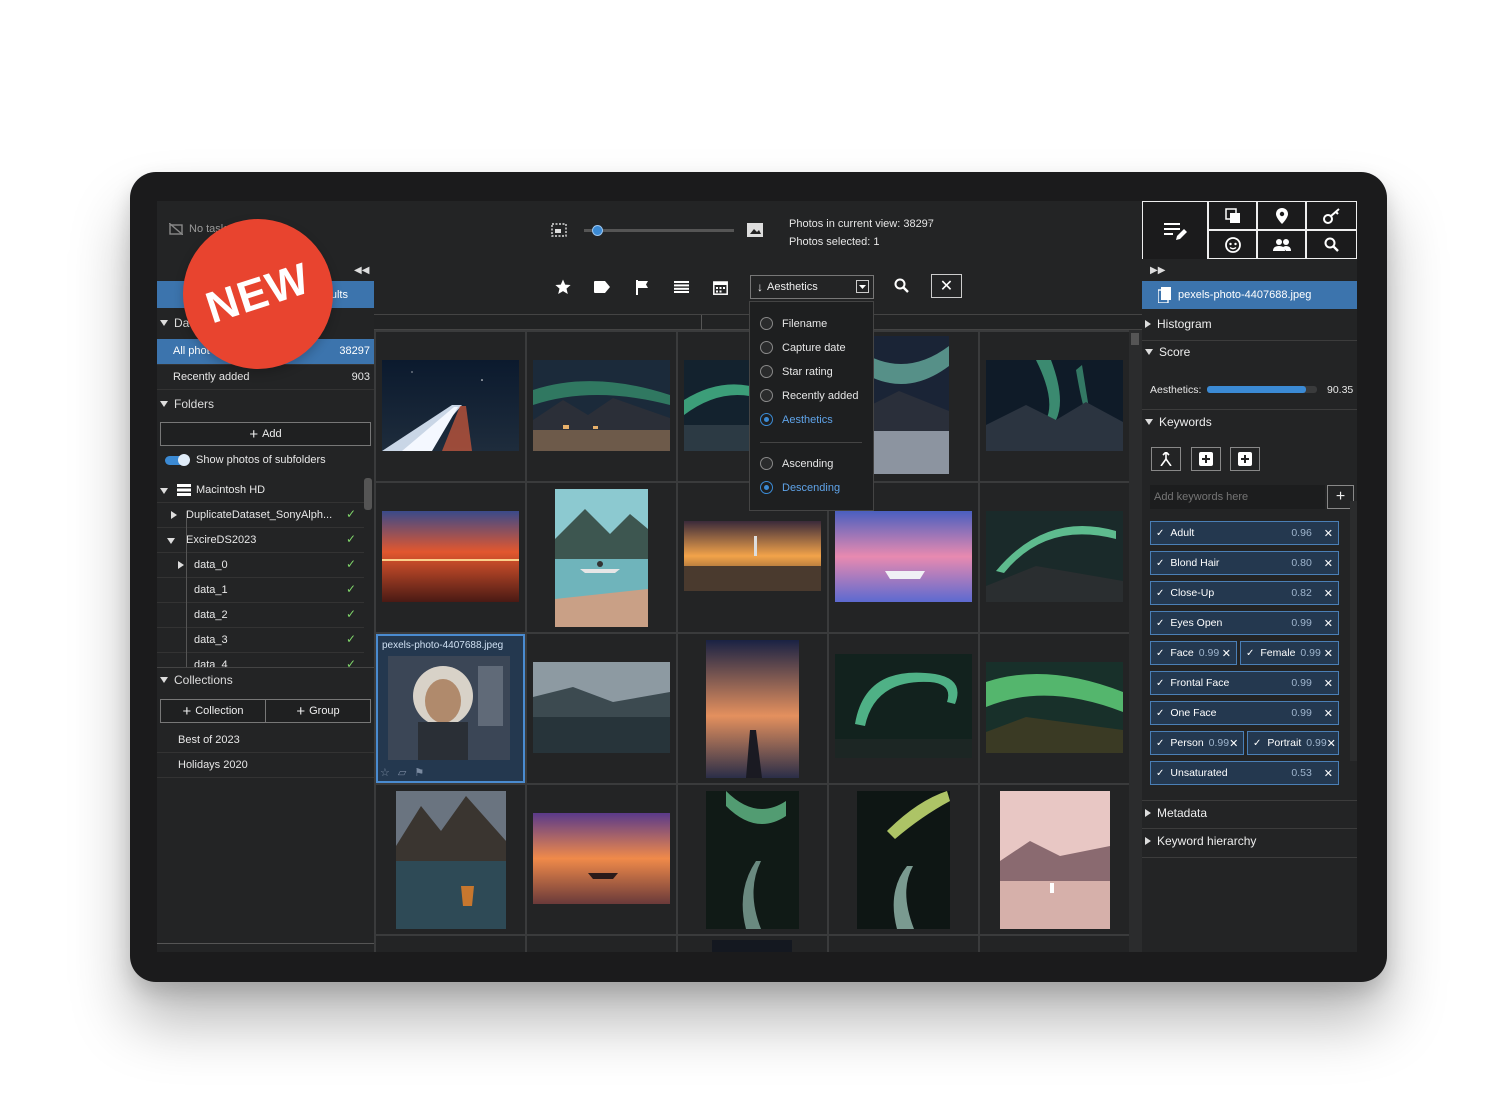 The height and width of the screenshot is (1114, 1500). I want to click on keywords-section-header: Keywords, so click(1178, 422).